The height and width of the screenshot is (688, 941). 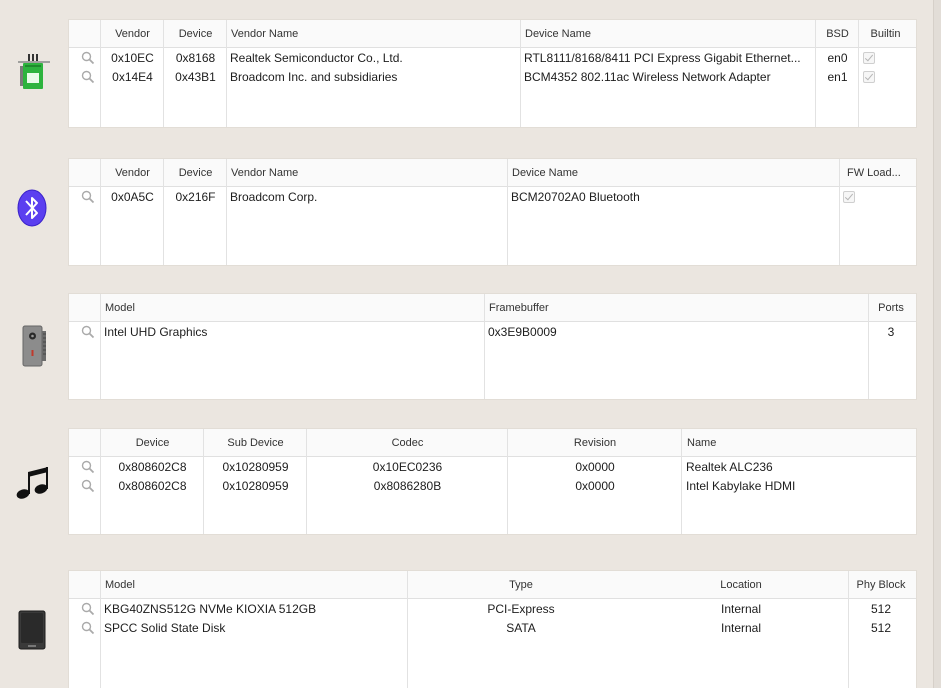 What do you see at coordinates (869, 58) in the screenshot?
I see `network-row-1-builtin-checkbox` at bounding box center [869, 58].